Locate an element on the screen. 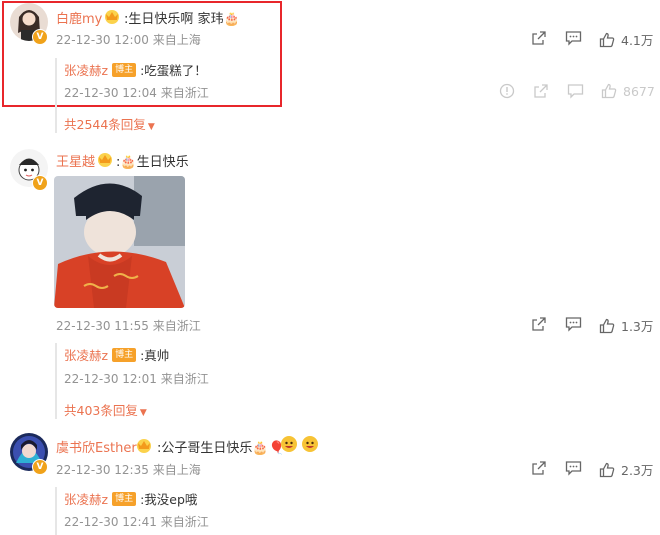  report-icon is located at coordinates (507, 91).